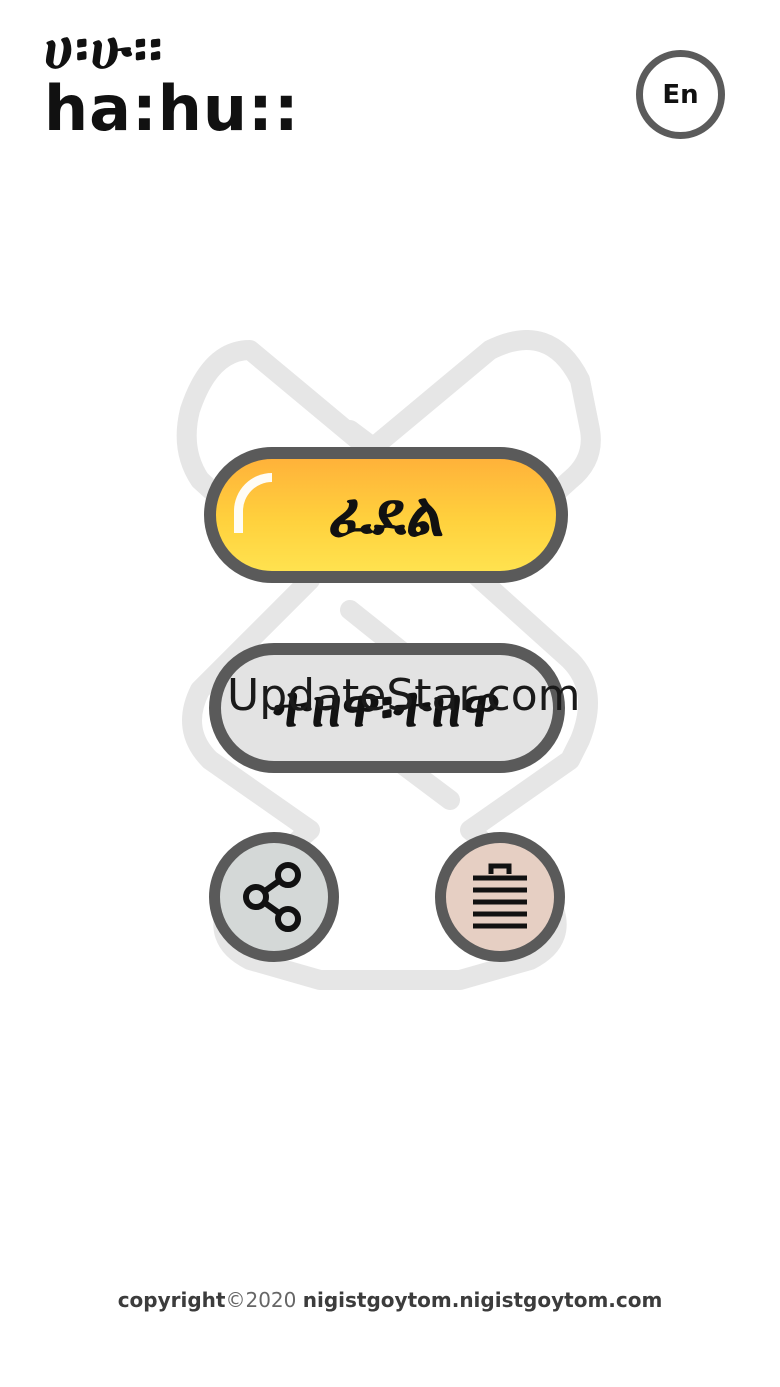  I want to click on list-icon, so click(500, 896).